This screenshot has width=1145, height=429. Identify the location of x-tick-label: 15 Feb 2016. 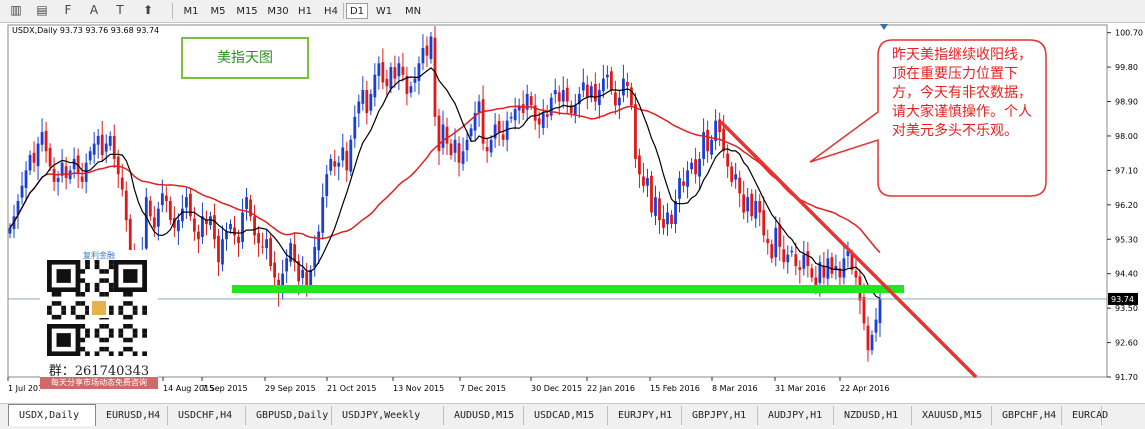
(675, 388).